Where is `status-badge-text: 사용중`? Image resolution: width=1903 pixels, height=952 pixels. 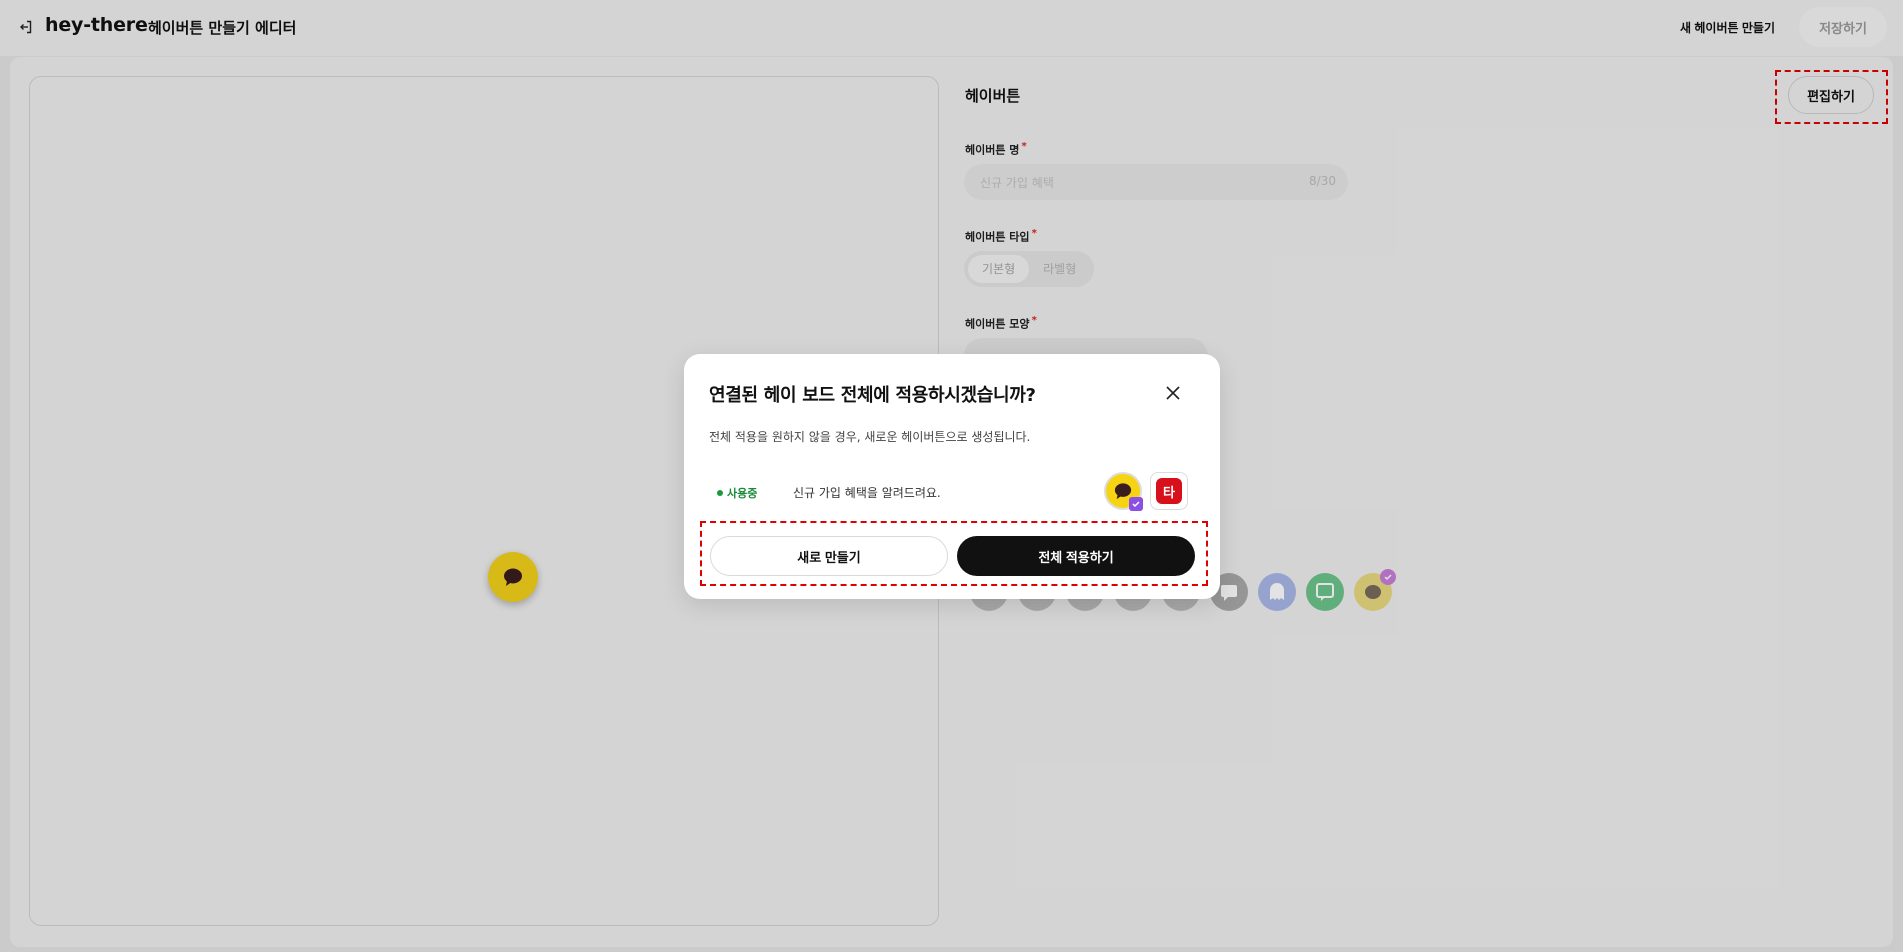
status-badge-text: 사용중 is located at coordinates (742, 493).